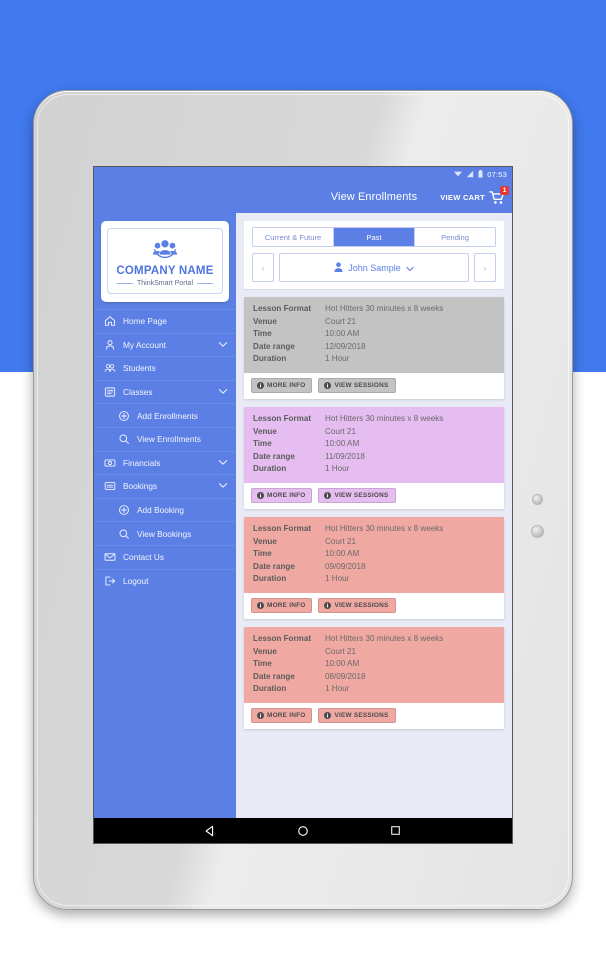 The image size is (606, 953). What do you see at coordinates (374, 267) in the screenshot?
I see `student-select: John Sample` at bounding box center [374, 267].